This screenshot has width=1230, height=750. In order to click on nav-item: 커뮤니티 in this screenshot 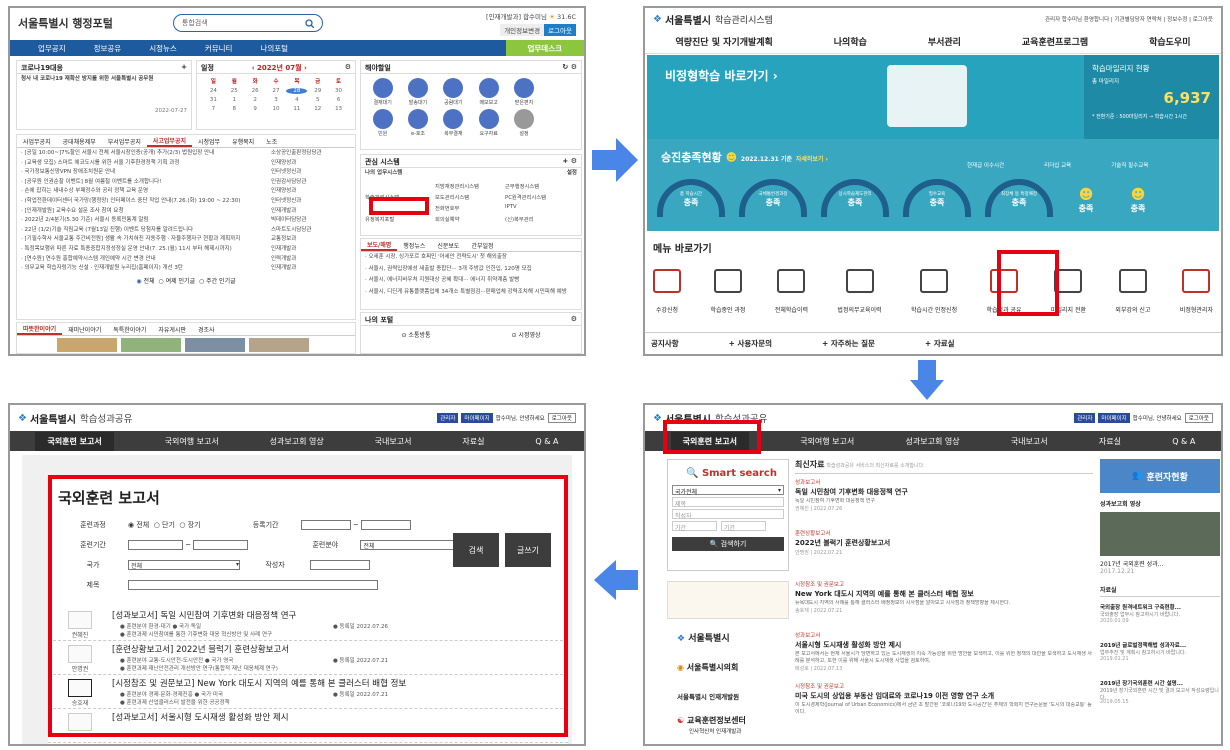, I will do `click(219, 48)`.